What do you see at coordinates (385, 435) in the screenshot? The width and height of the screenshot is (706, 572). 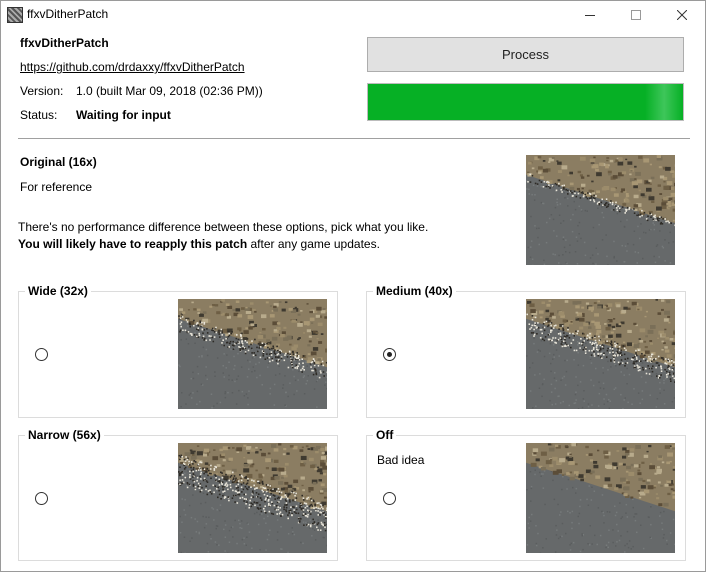 I see `option-off-label: Off` at bounding box center [385, 435].